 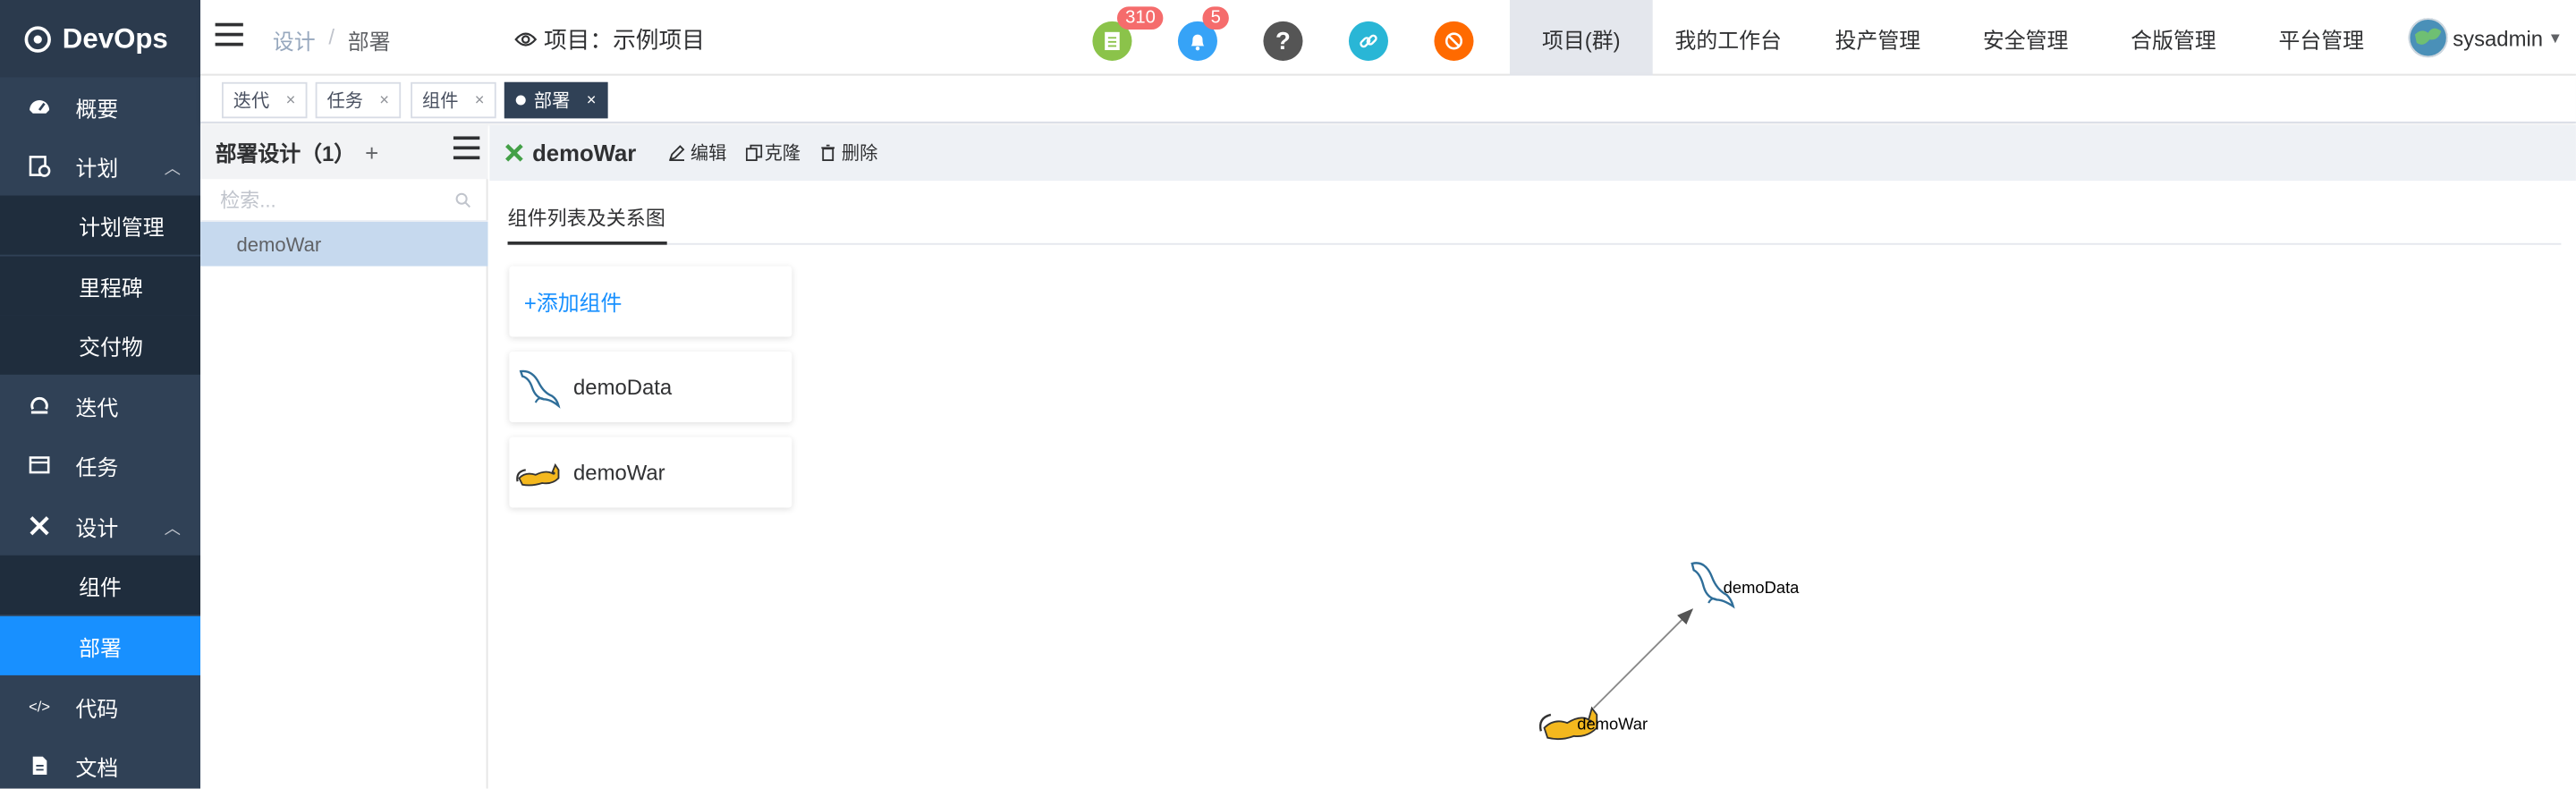 I want to click on tab-active-indicator, so click(x=587, y=243).